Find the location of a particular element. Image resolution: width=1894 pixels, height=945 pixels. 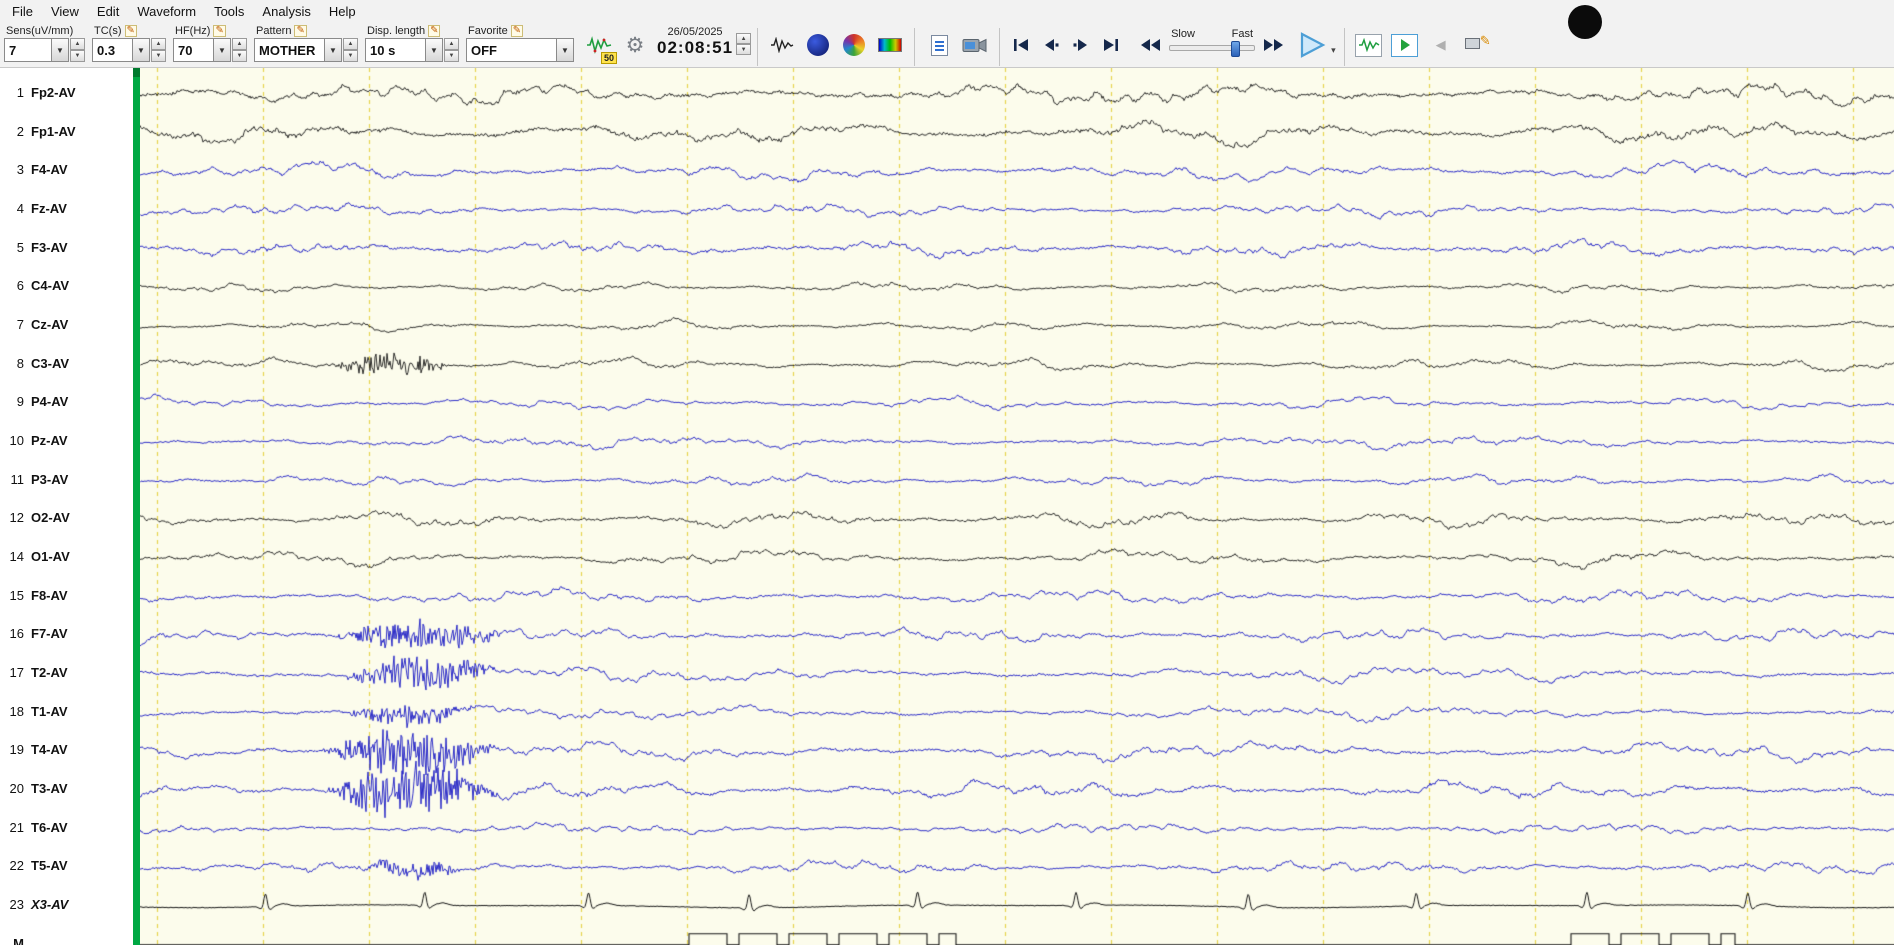

channel-label: X3-AV is located at coordinates (50, 905).